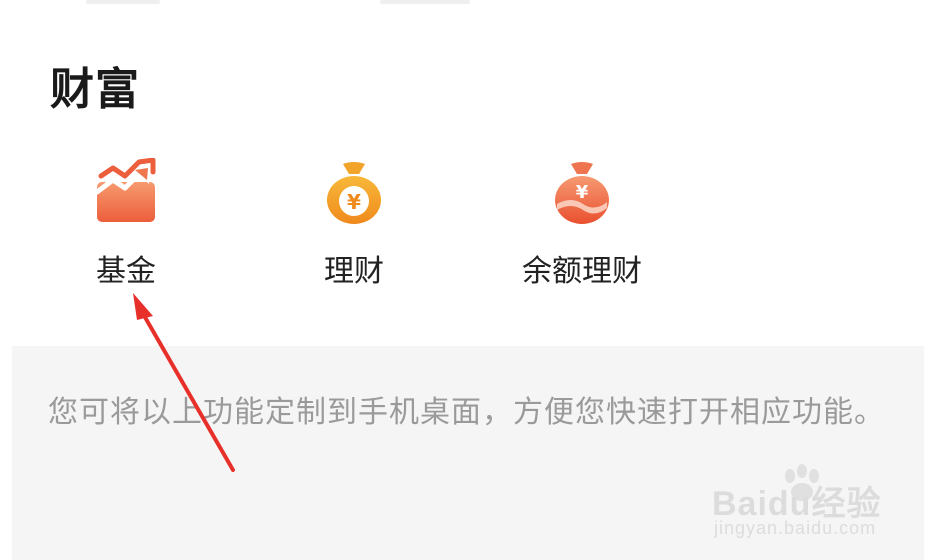 The image size is (926, 560). Describe the element at coordinates (582, 271) in the screenshot. I see `feature-balance-wealth-label: 余额理财` at that location.